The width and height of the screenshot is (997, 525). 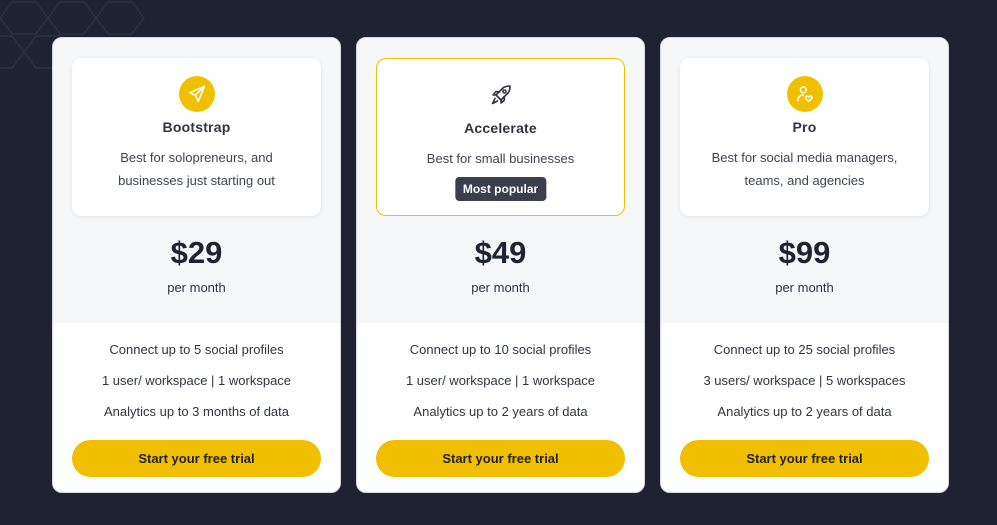 What do you see at coordinates (500, 252) in the screenshot?
I see `plan-price: $49` at bounding box center [500, 252].